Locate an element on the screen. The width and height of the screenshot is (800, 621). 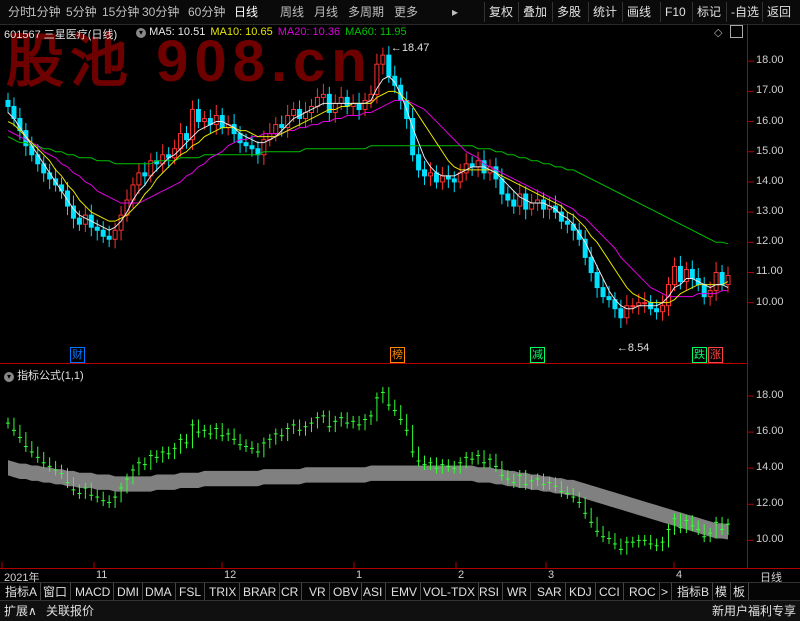
expand-button: 扩展∧ is located at coordinates (20, 611).